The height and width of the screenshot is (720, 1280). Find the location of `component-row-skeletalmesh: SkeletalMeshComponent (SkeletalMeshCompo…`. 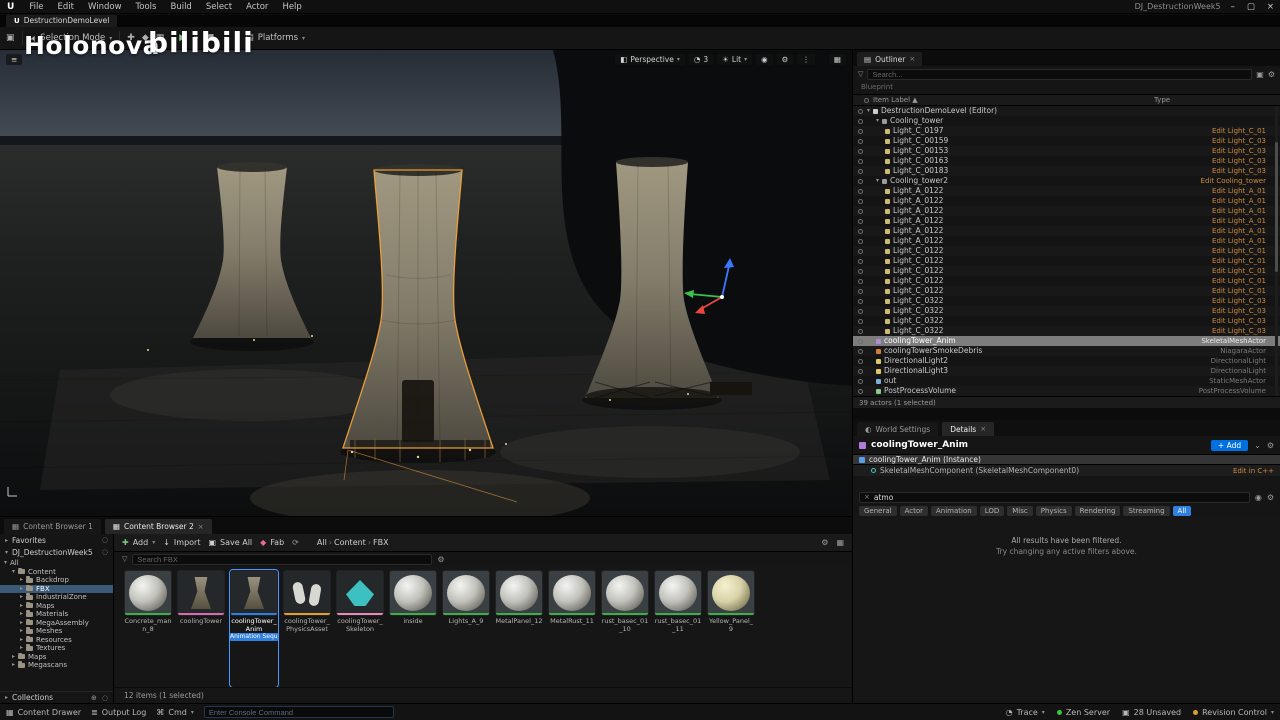

component-row-skeletalmesh: SkeletalMeshComponent (SkeletalMeshCompo… is located at coordinates (1066, 470).